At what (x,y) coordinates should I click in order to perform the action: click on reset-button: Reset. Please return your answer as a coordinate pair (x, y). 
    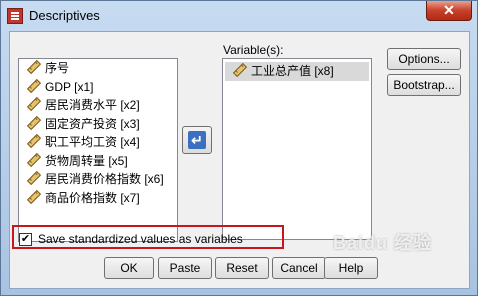
    Looking at the image, I should click on (242, 268).